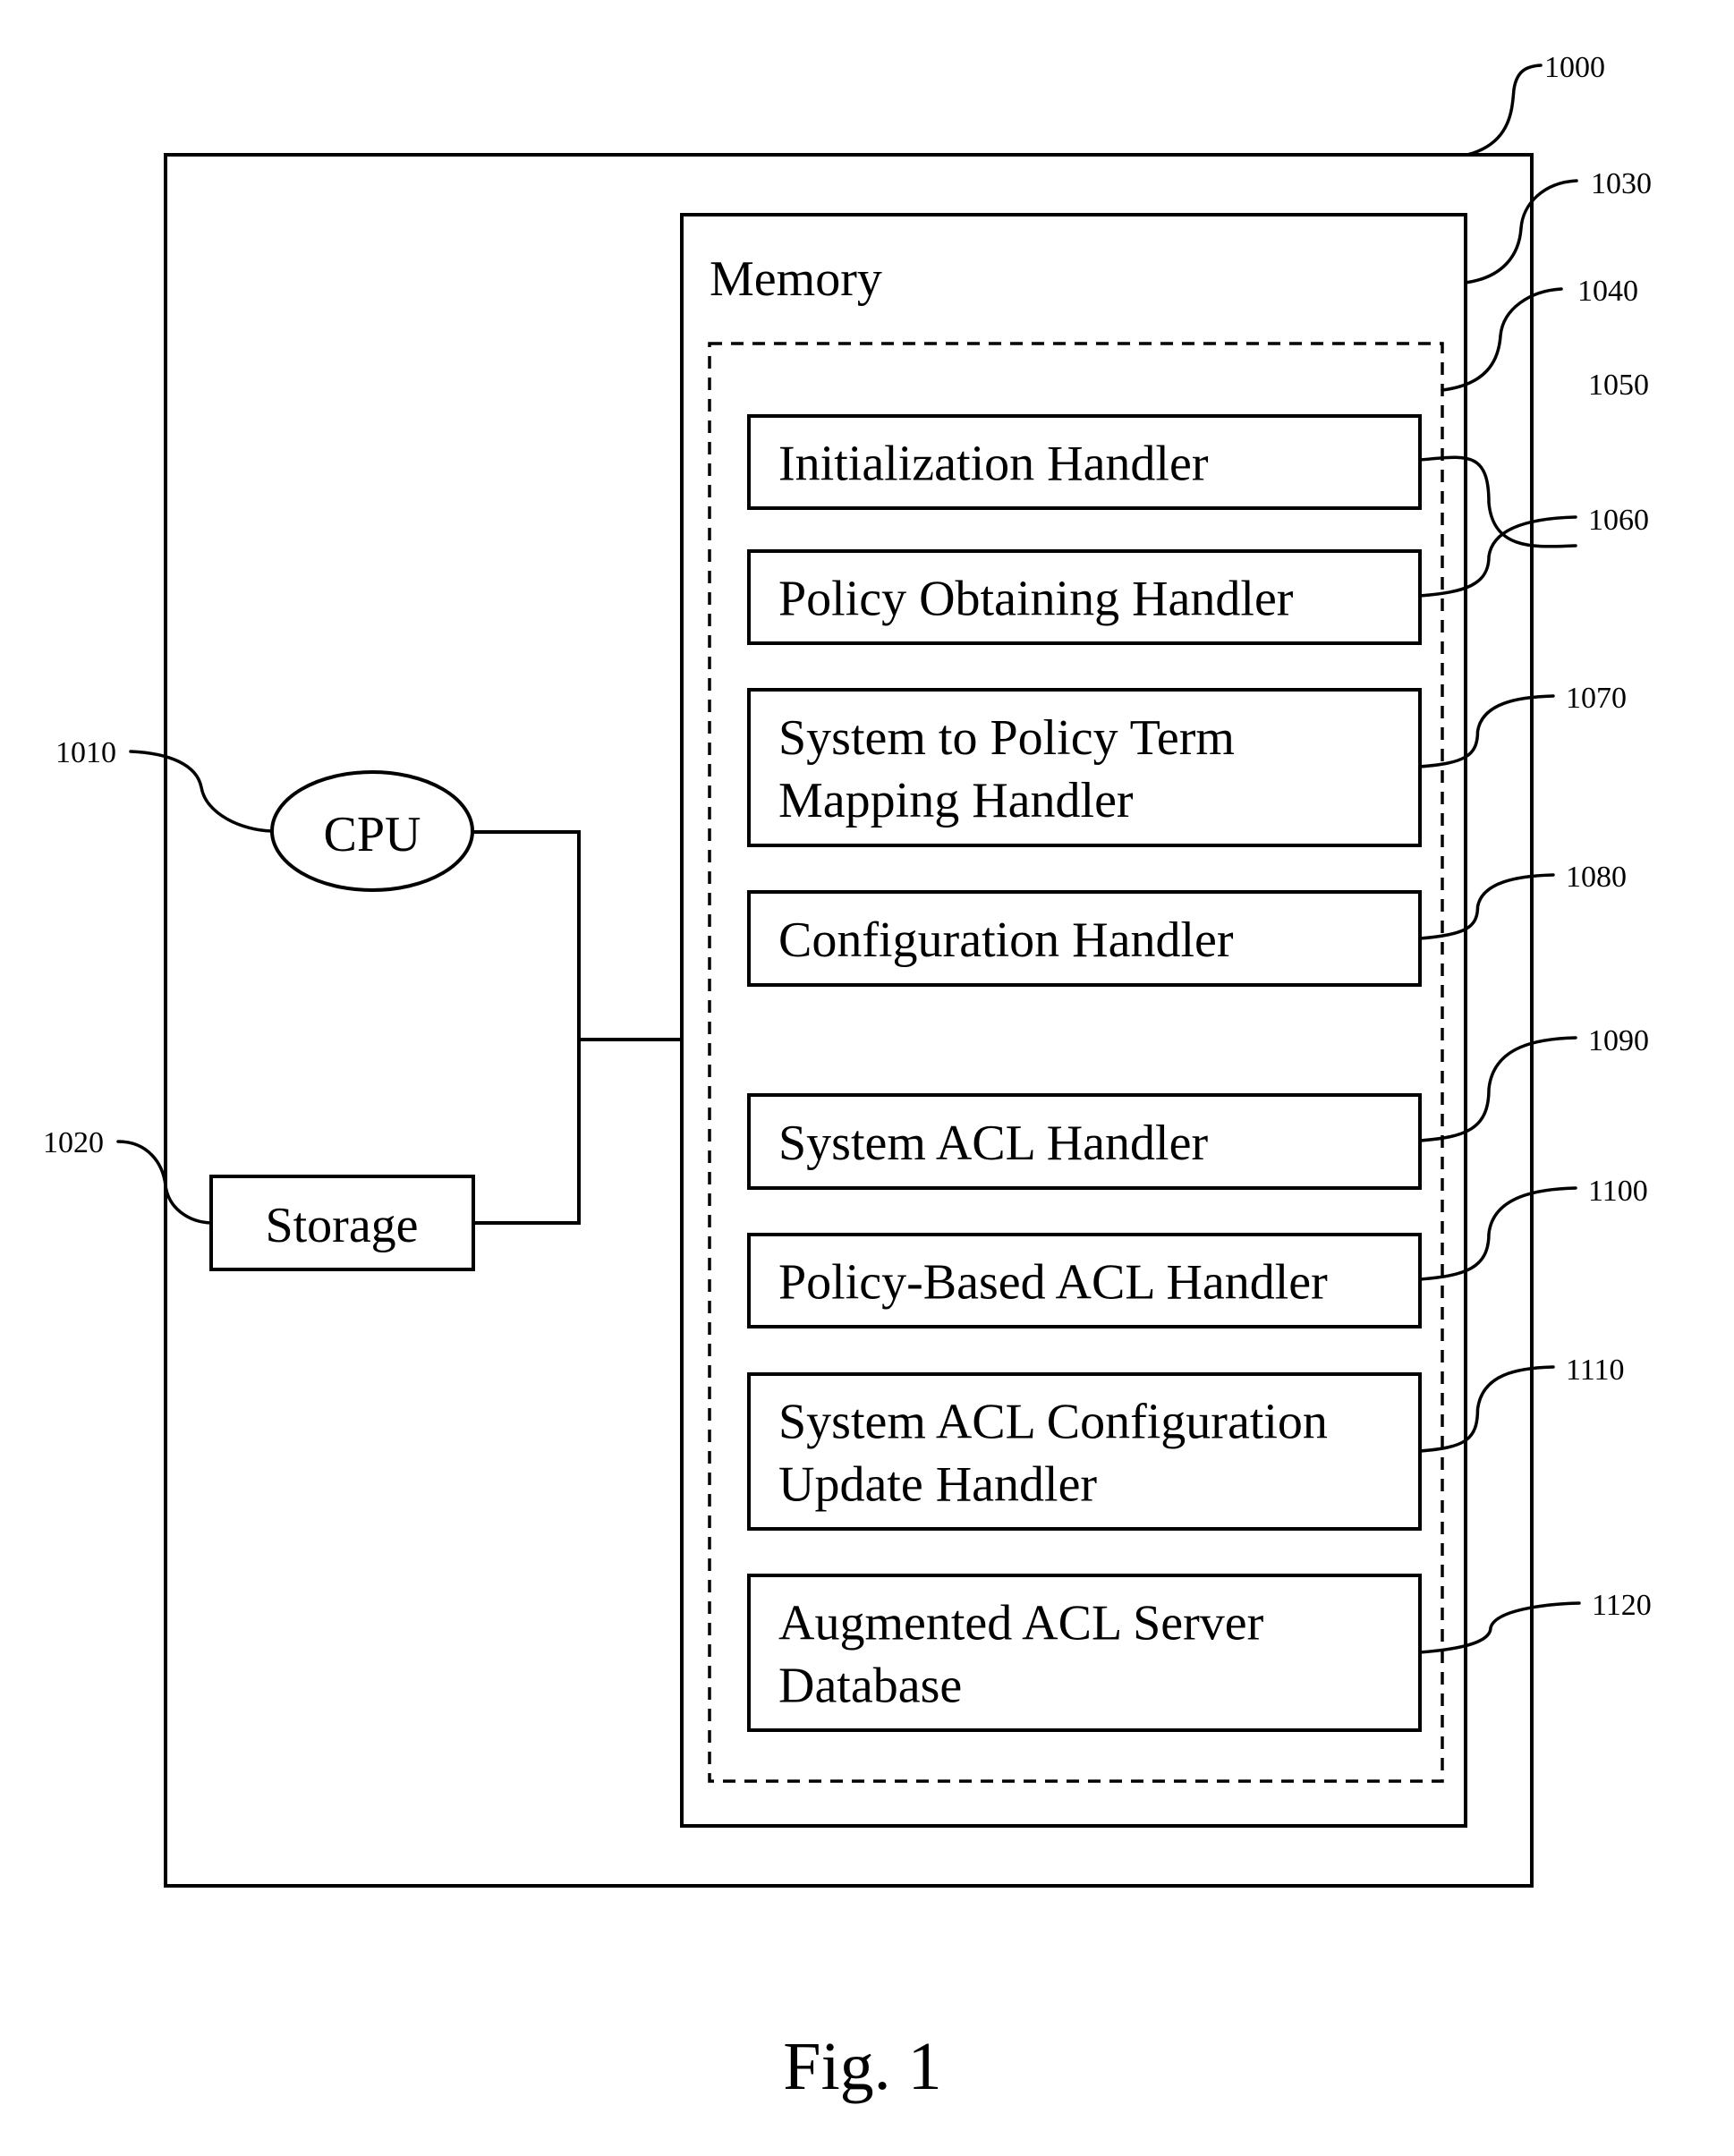 This screenshot has width=1734, height=2156. I want to click on device-ref-leader, so click(1504, 110).